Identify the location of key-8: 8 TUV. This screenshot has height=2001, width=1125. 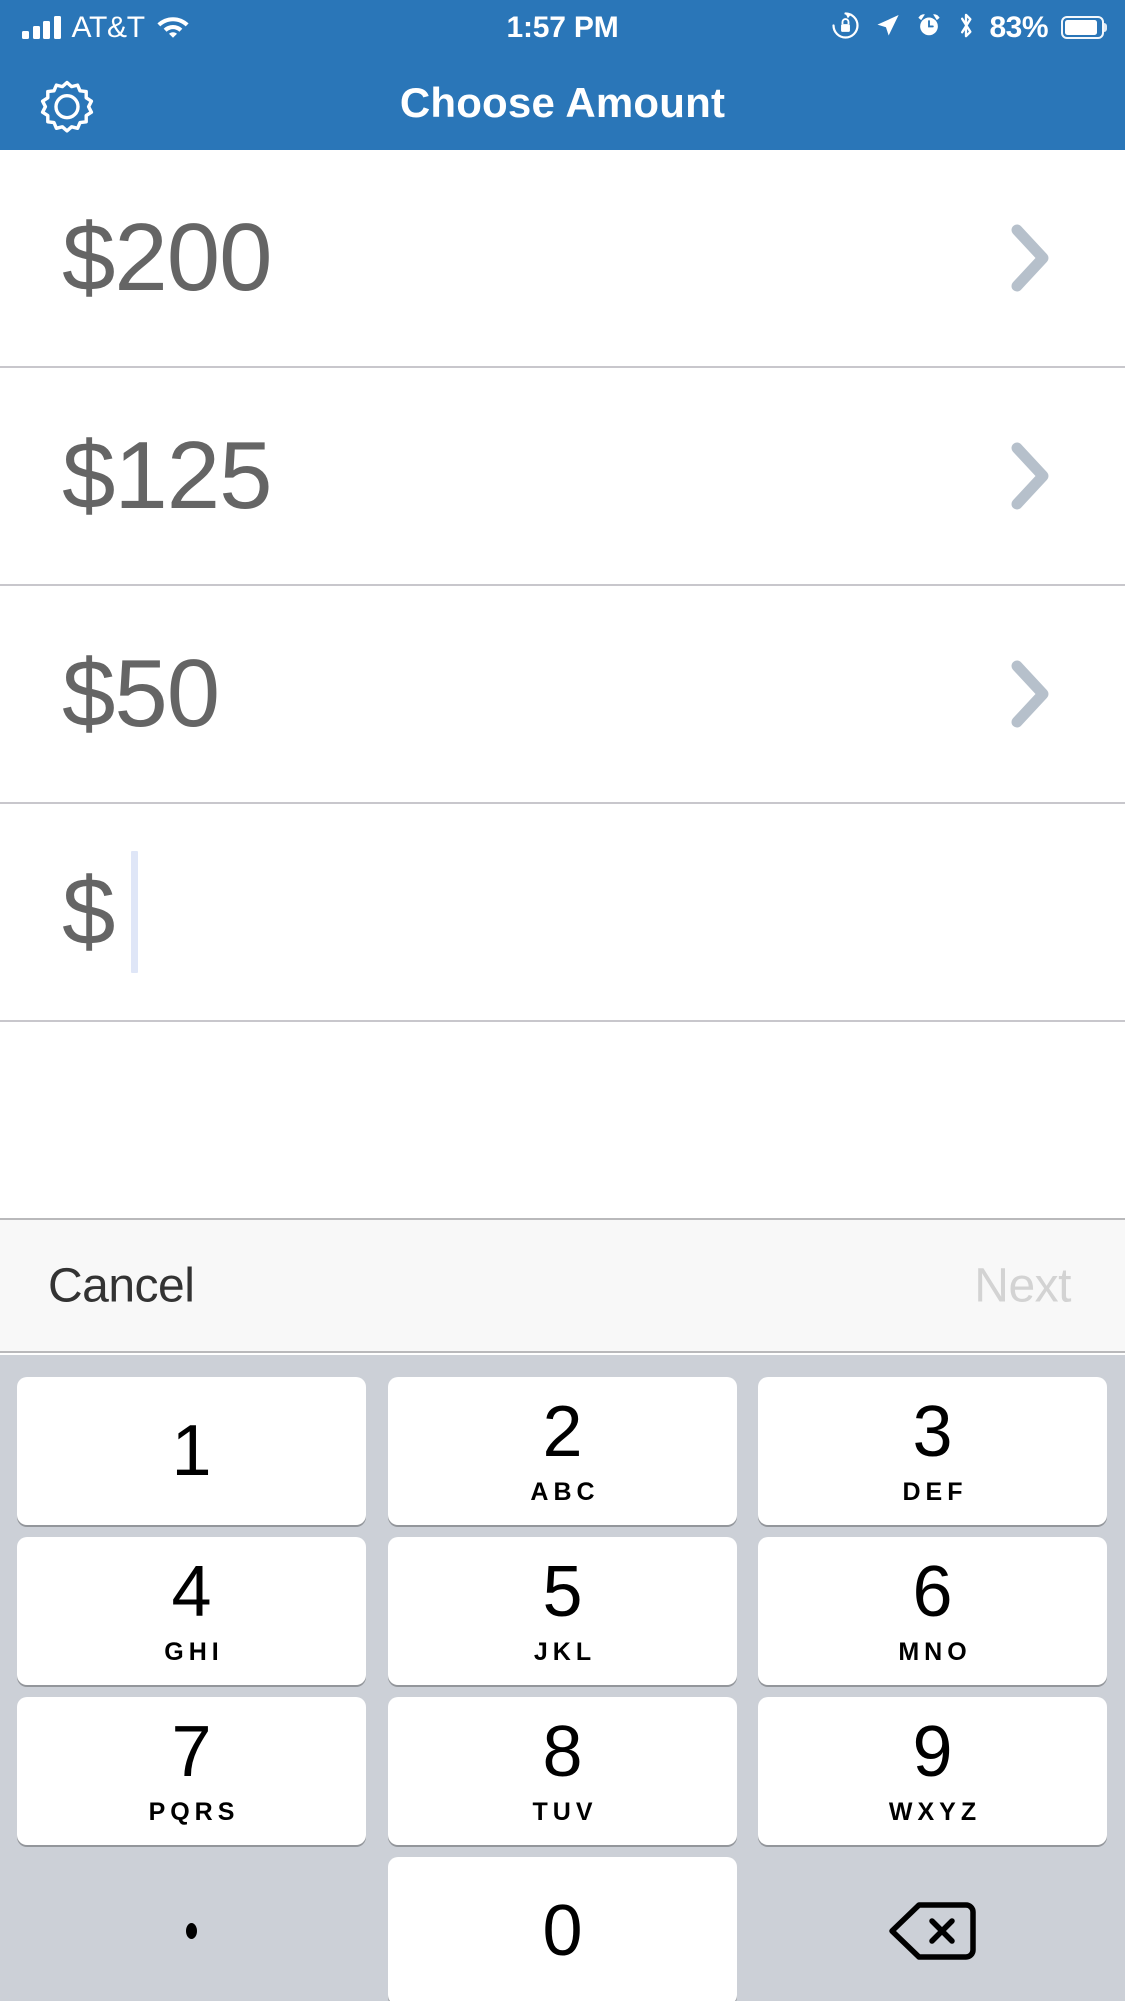
(562, 1771).